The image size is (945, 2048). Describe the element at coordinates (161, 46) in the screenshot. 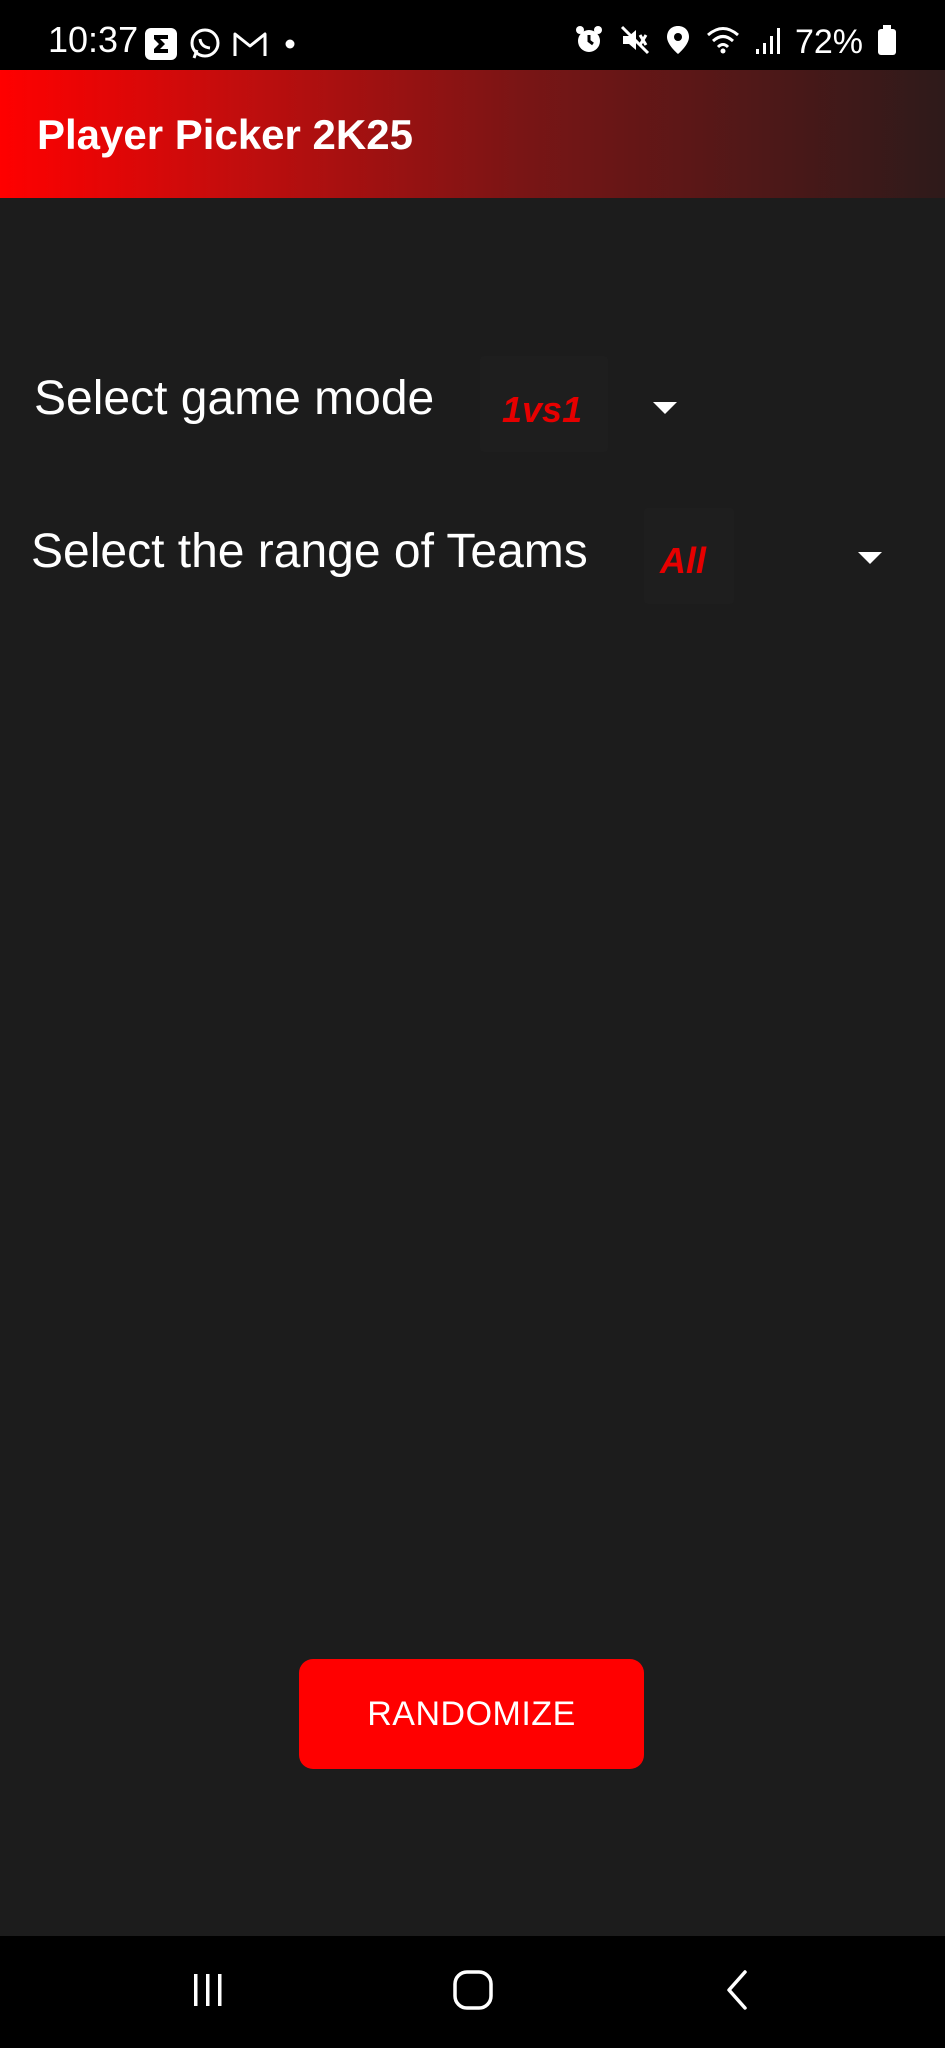

I see `sigma-icon` at that location.